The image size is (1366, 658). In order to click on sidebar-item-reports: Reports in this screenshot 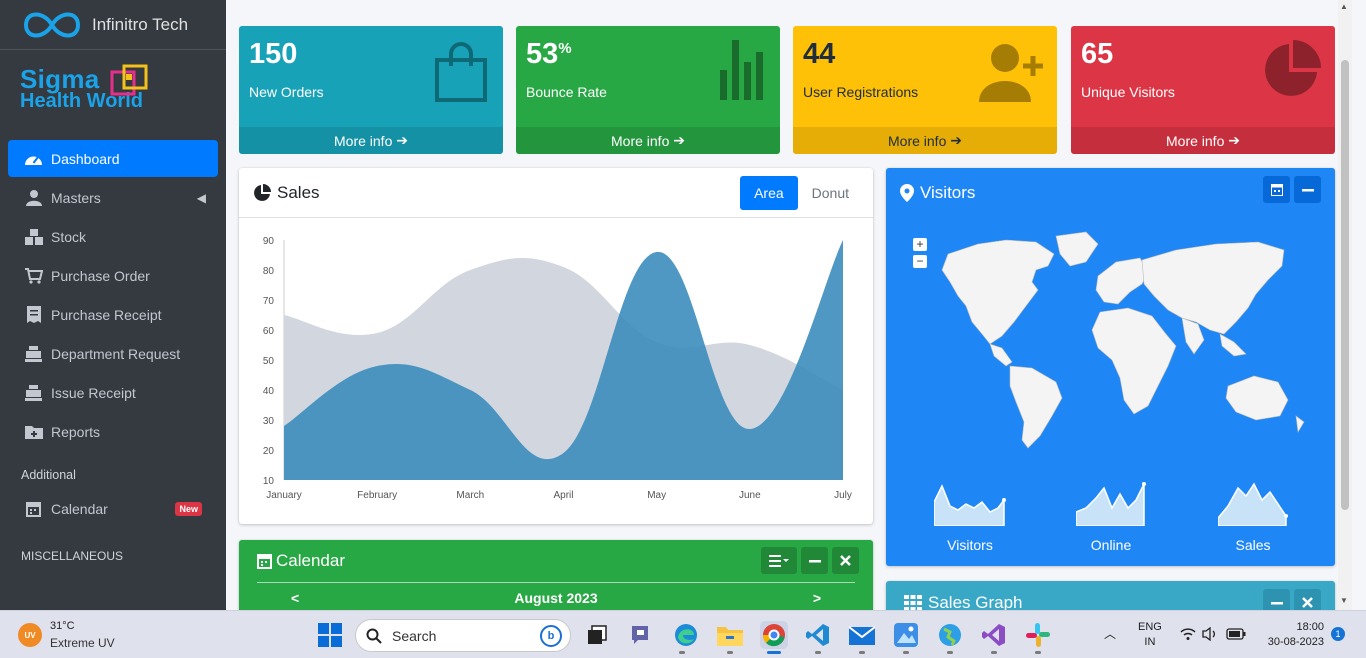, I will do `click(113, 431)`.